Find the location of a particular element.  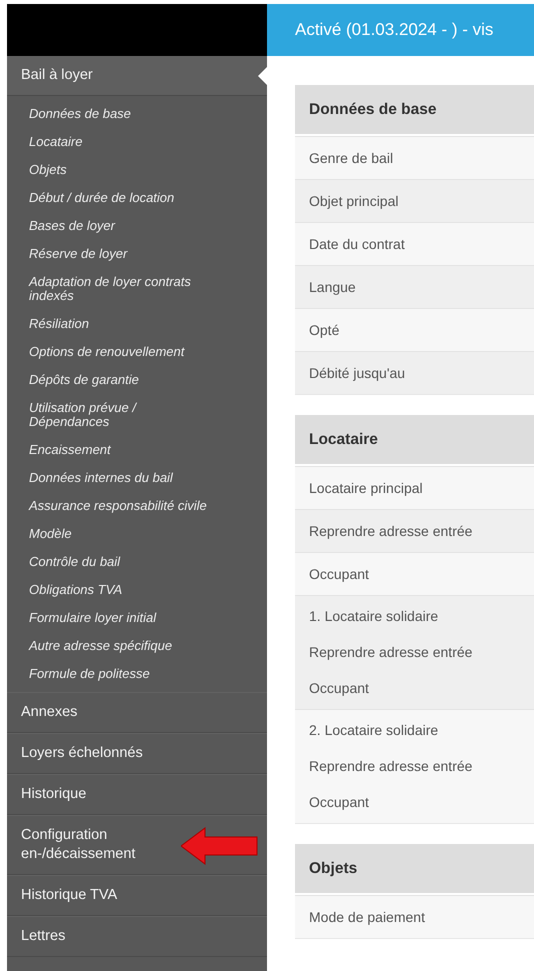

sidebar-subitem: Utilisation prévue / Dépendances is located at coordinates (120, 415).